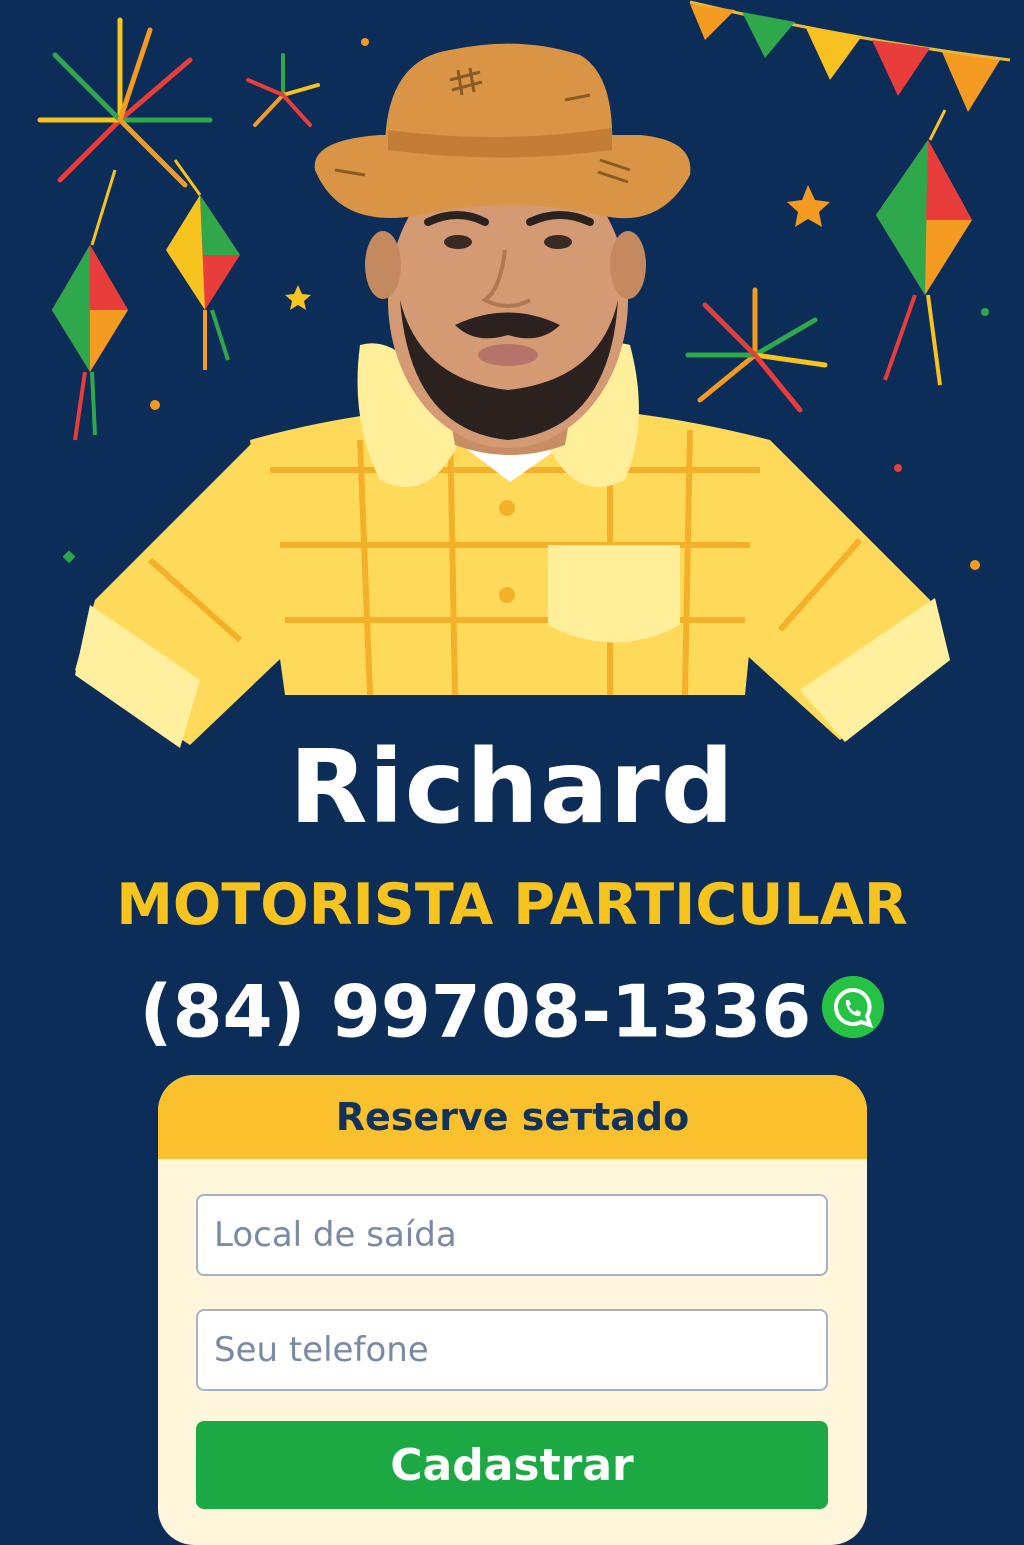 This screenshot has width=1024, height=1545. I want to click on contact-row: (84) 99708-1336, so click(512, 1008).